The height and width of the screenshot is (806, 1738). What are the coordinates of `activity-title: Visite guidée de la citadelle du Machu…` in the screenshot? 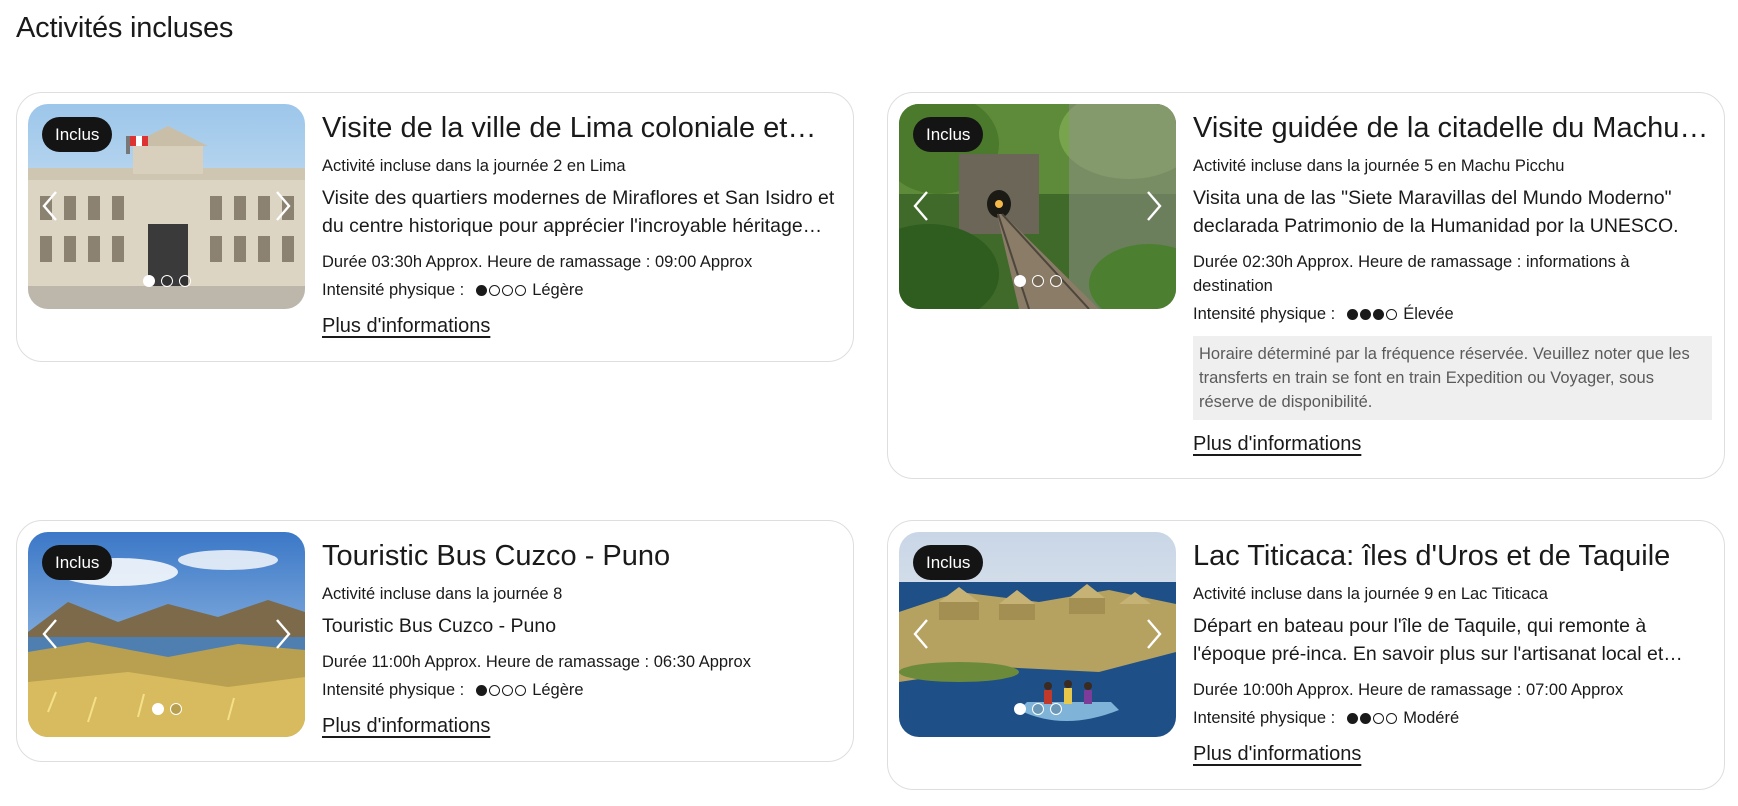 It's located at (1451, 128).